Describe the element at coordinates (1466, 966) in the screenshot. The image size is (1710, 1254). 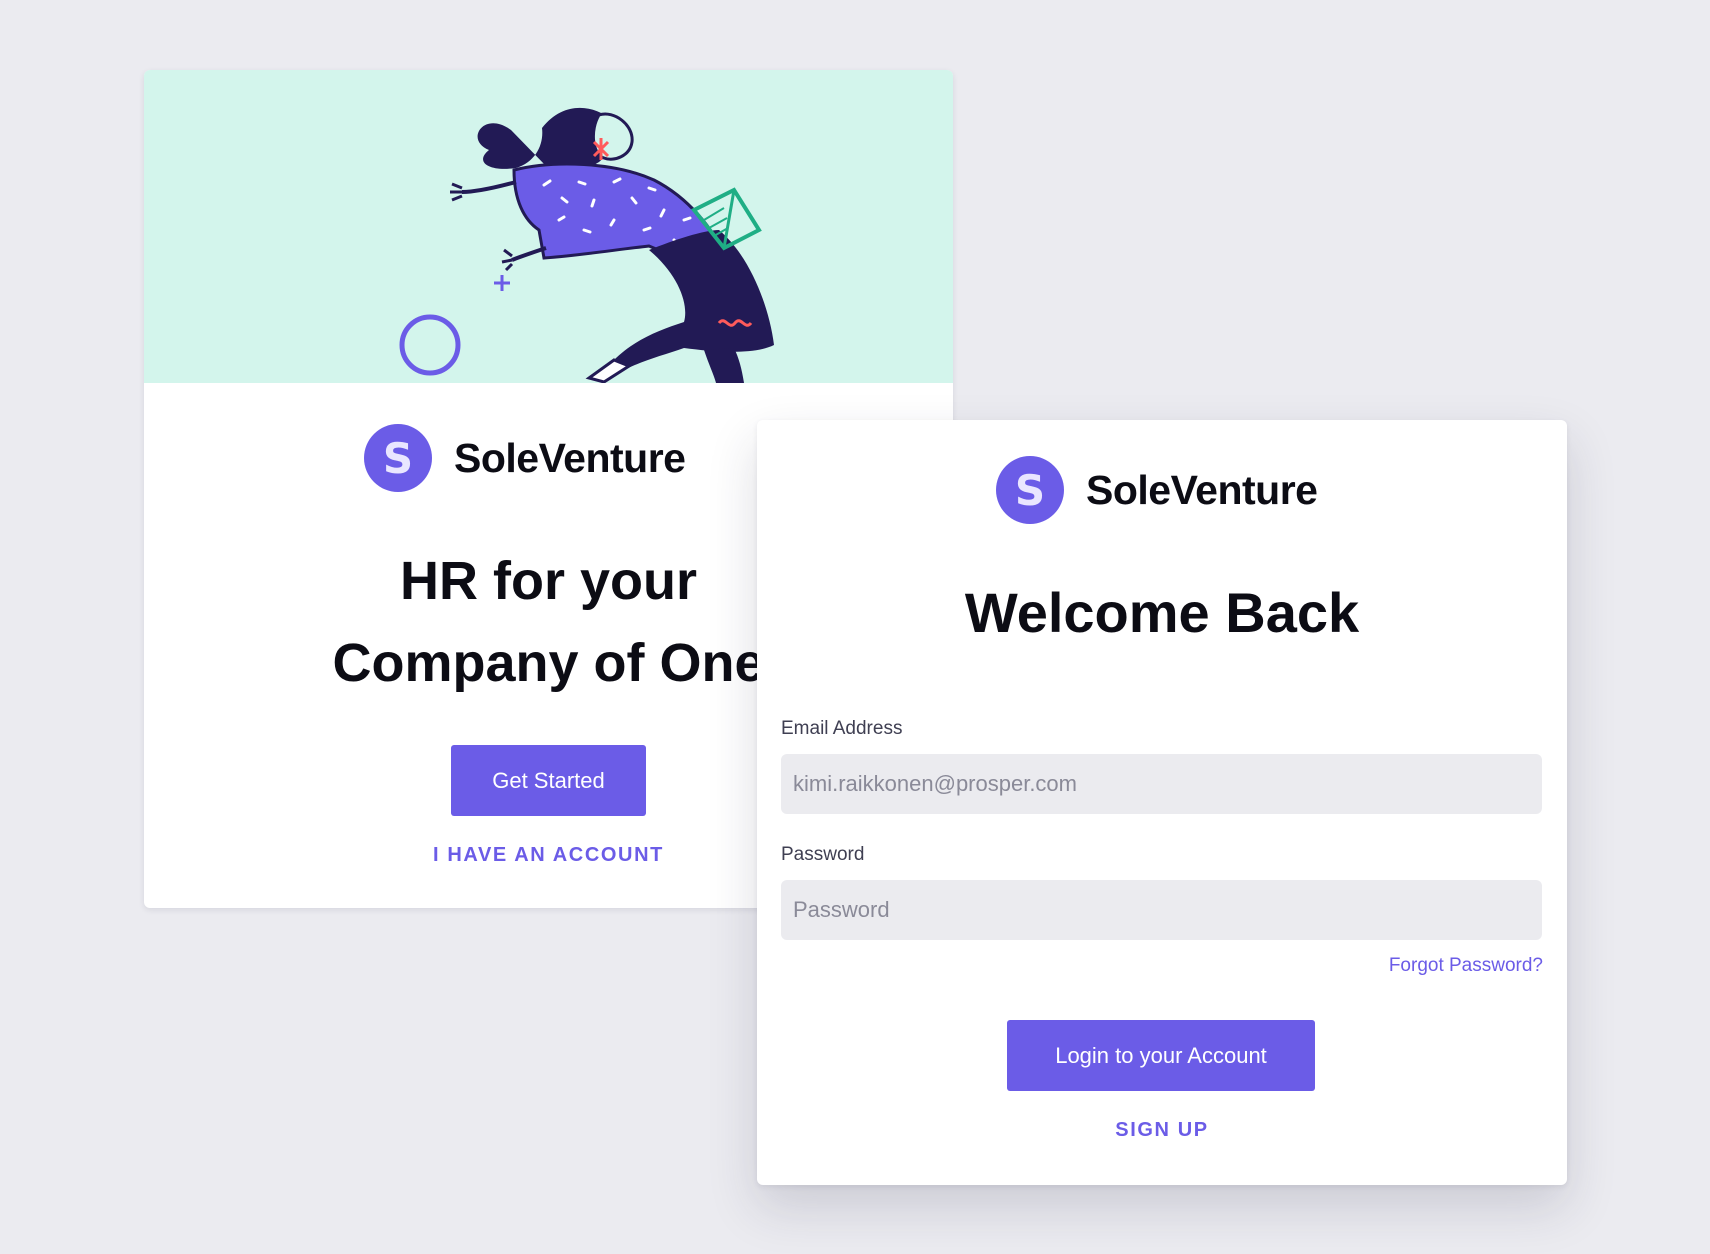
I see `forgot-password-link: Forgot Password?` at that location.